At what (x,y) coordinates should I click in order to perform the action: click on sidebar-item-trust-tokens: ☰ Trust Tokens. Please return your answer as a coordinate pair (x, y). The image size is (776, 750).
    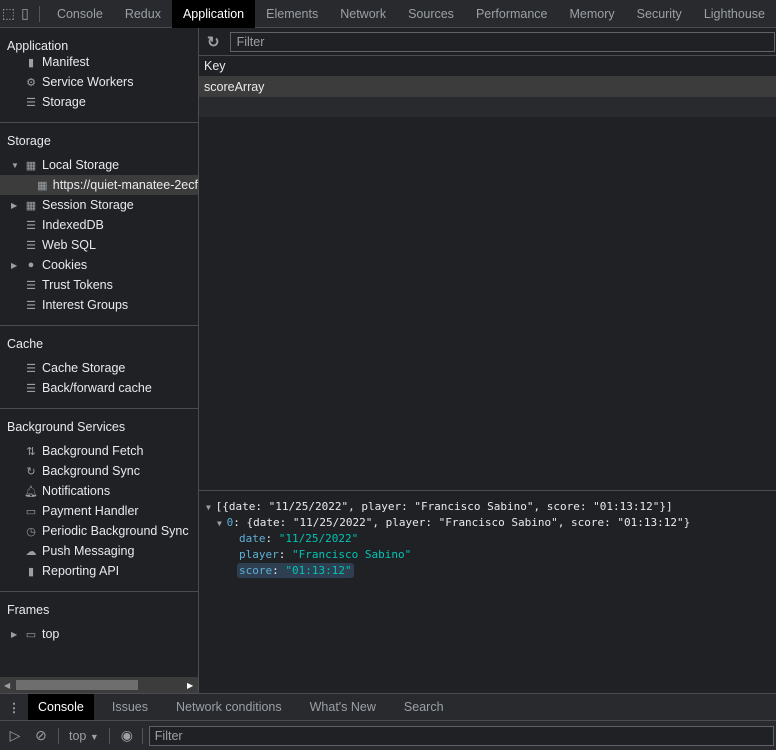
    Looking at the image, I should click on (99, 285).